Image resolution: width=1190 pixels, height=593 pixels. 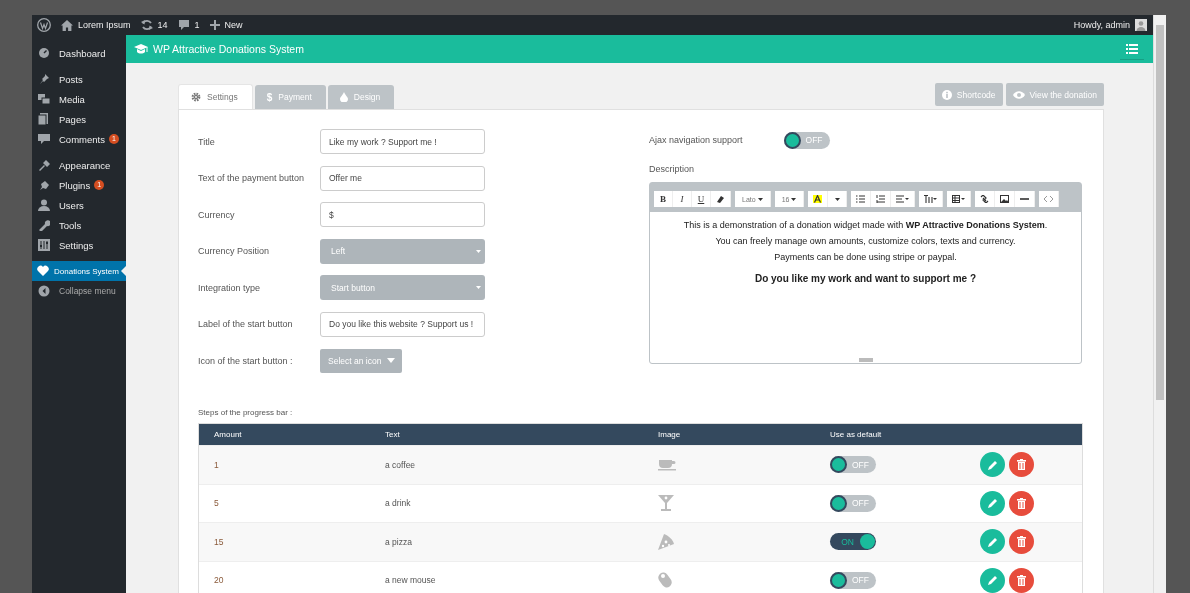 I want to click on dashboard-icon, so click(x=44, y=53).